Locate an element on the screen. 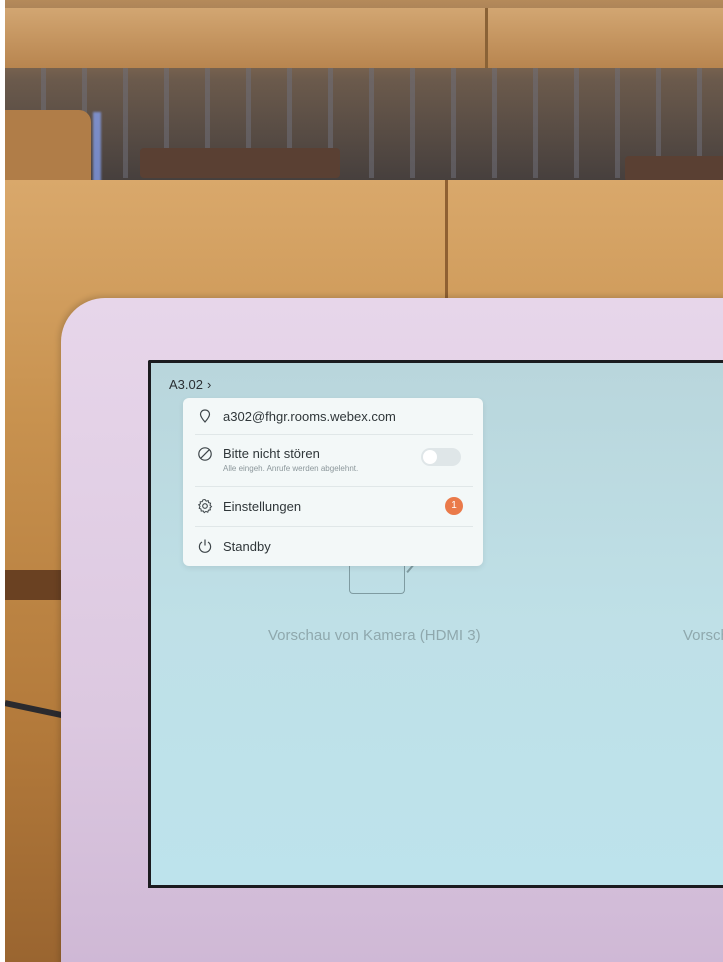  room-title: A3.02 › is located at coordinates (190, 384).